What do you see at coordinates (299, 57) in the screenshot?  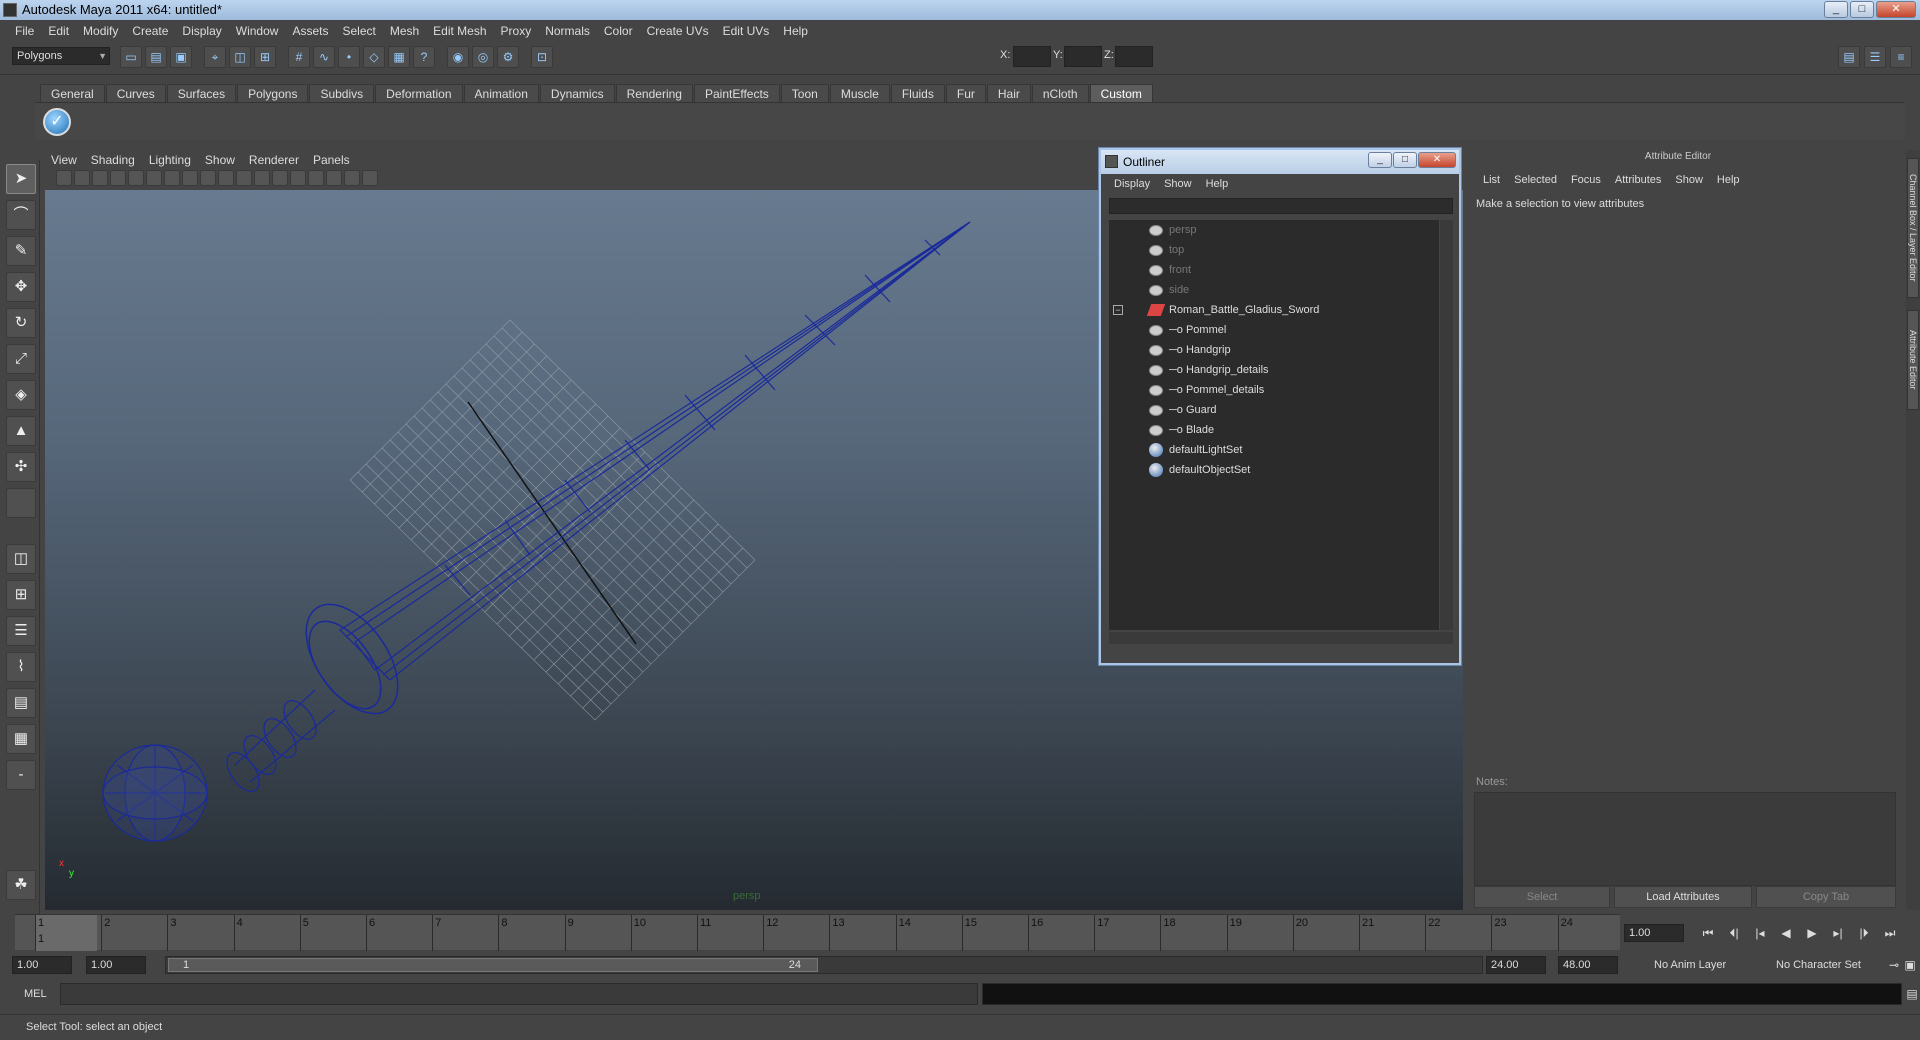 I see `snap-grid-icon: #` at bounding box center [299, 57].